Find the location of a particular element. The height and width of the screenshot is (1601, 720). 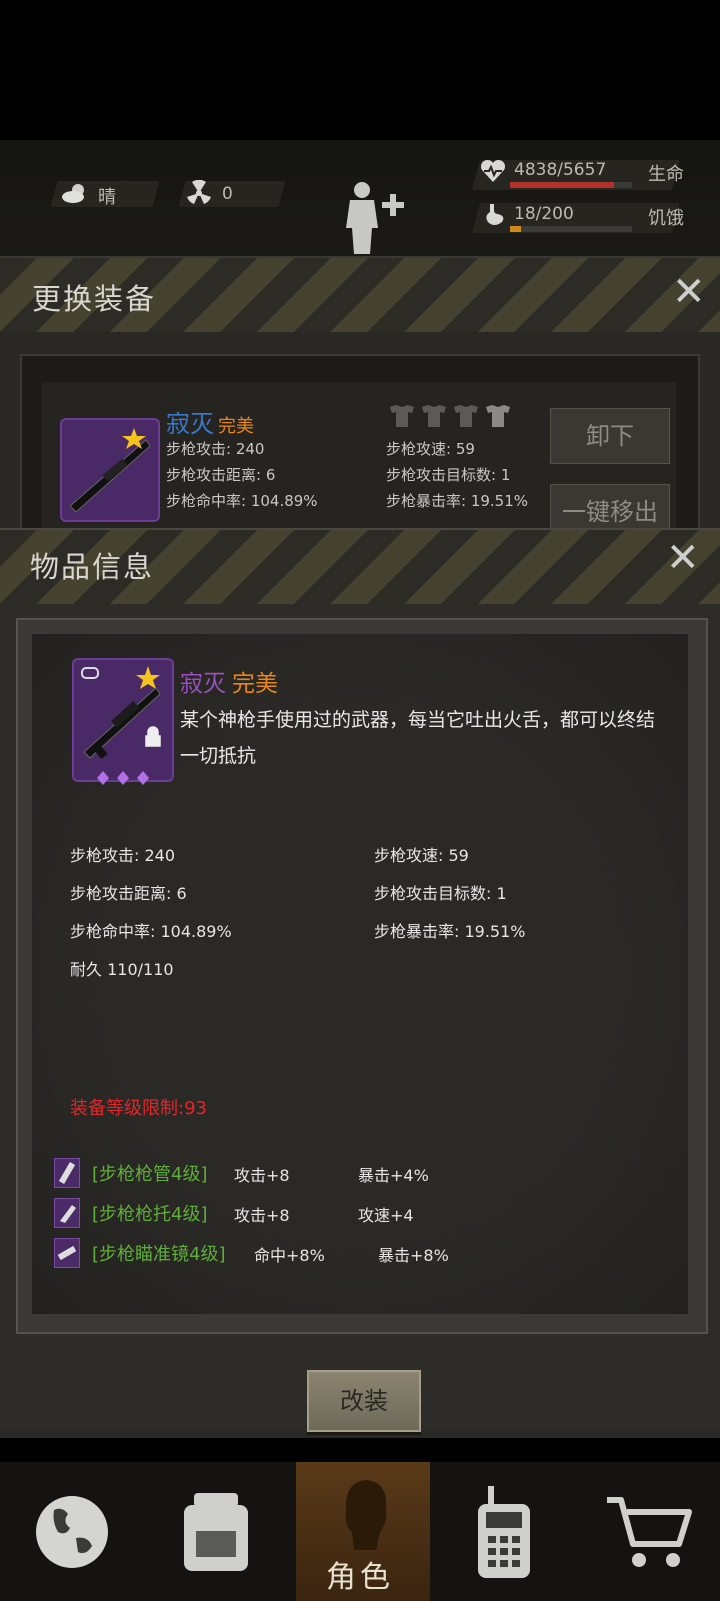

mod-stat: 攻速+4 is located at coordinates (386, 1215).